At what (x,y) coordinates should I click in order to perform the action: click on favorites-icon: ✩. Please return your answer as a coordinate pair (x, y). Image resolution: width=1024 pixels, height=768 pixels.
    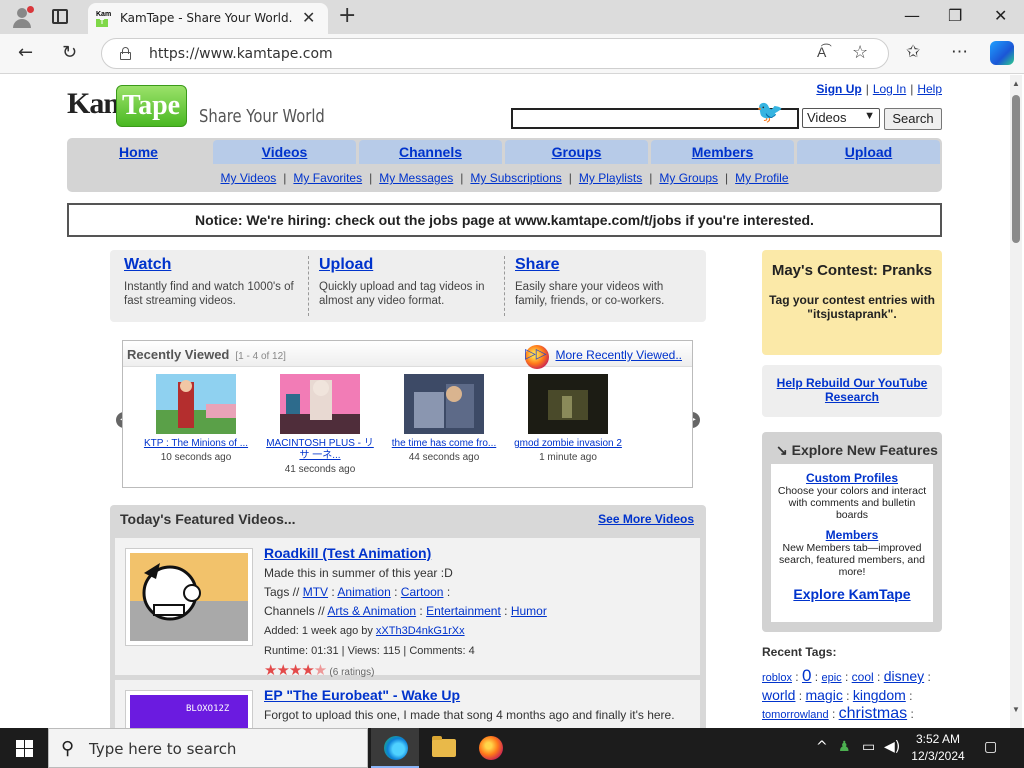
    Looking at the image, I should click on (913, 52).